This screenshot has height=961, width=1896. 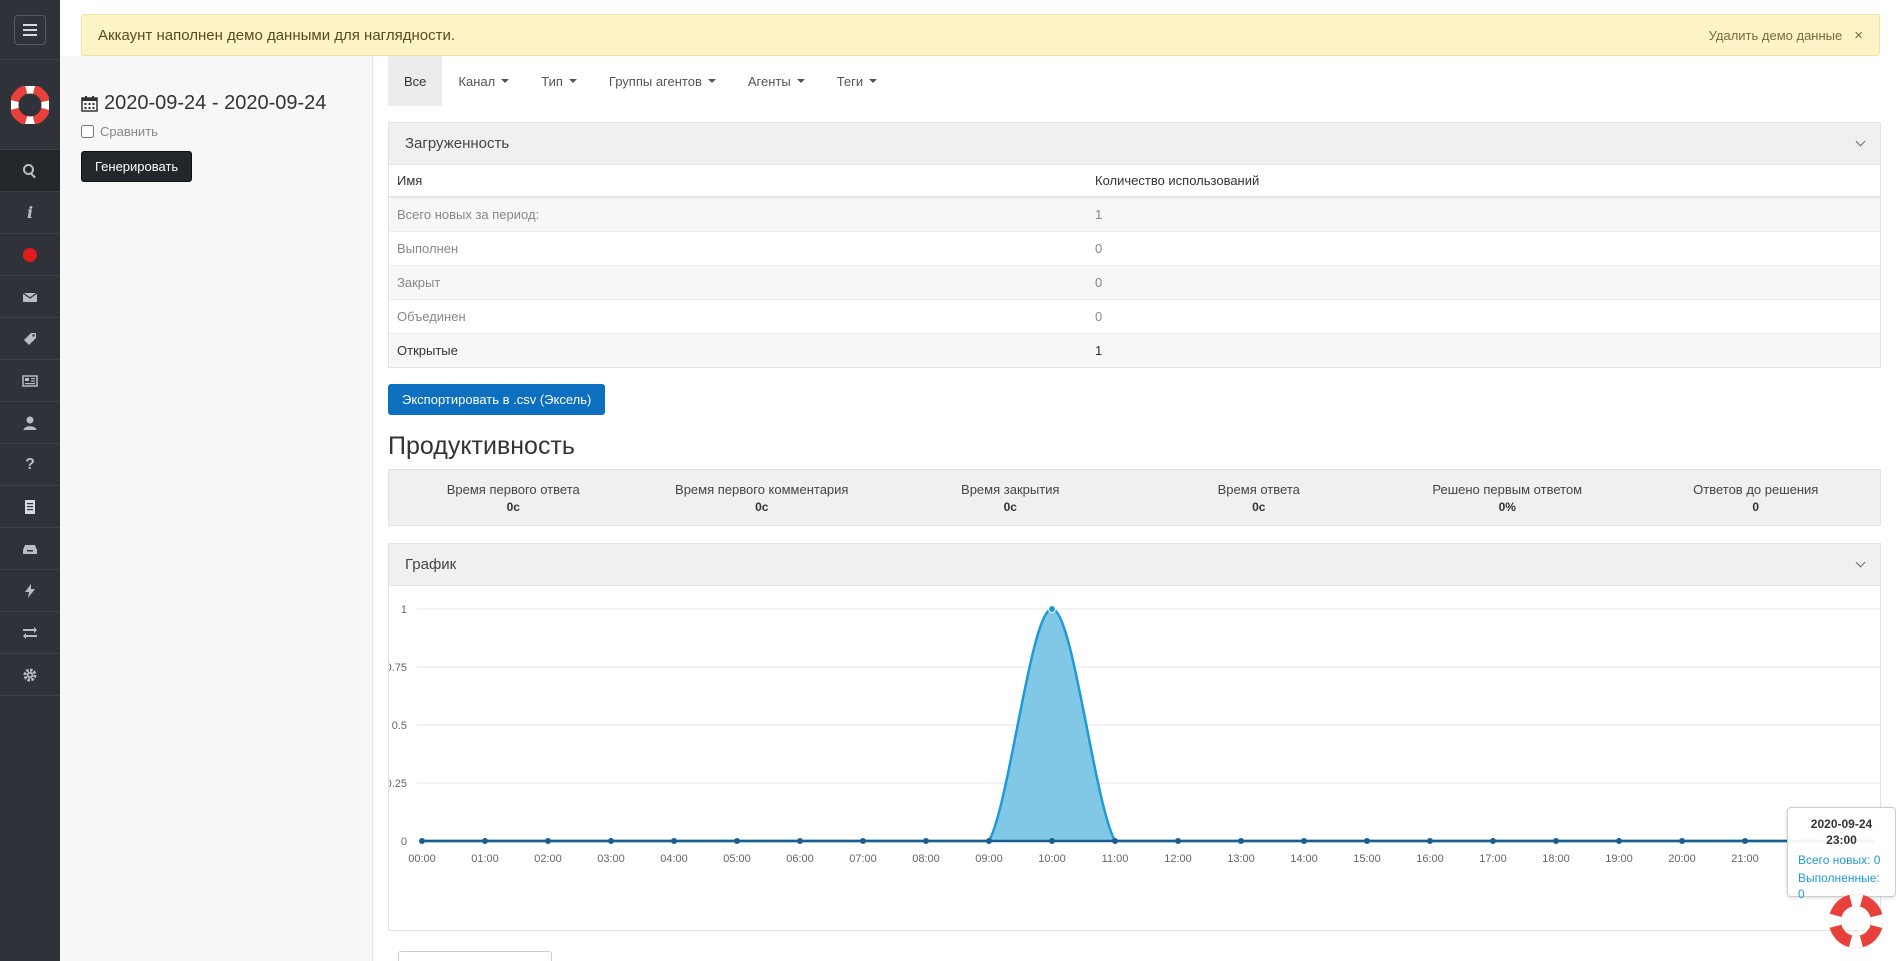 What do you see at coordinates (989, 859) in the screenshot?
I see `x-tick-label: 09:00` at bounding box center [989, 859].